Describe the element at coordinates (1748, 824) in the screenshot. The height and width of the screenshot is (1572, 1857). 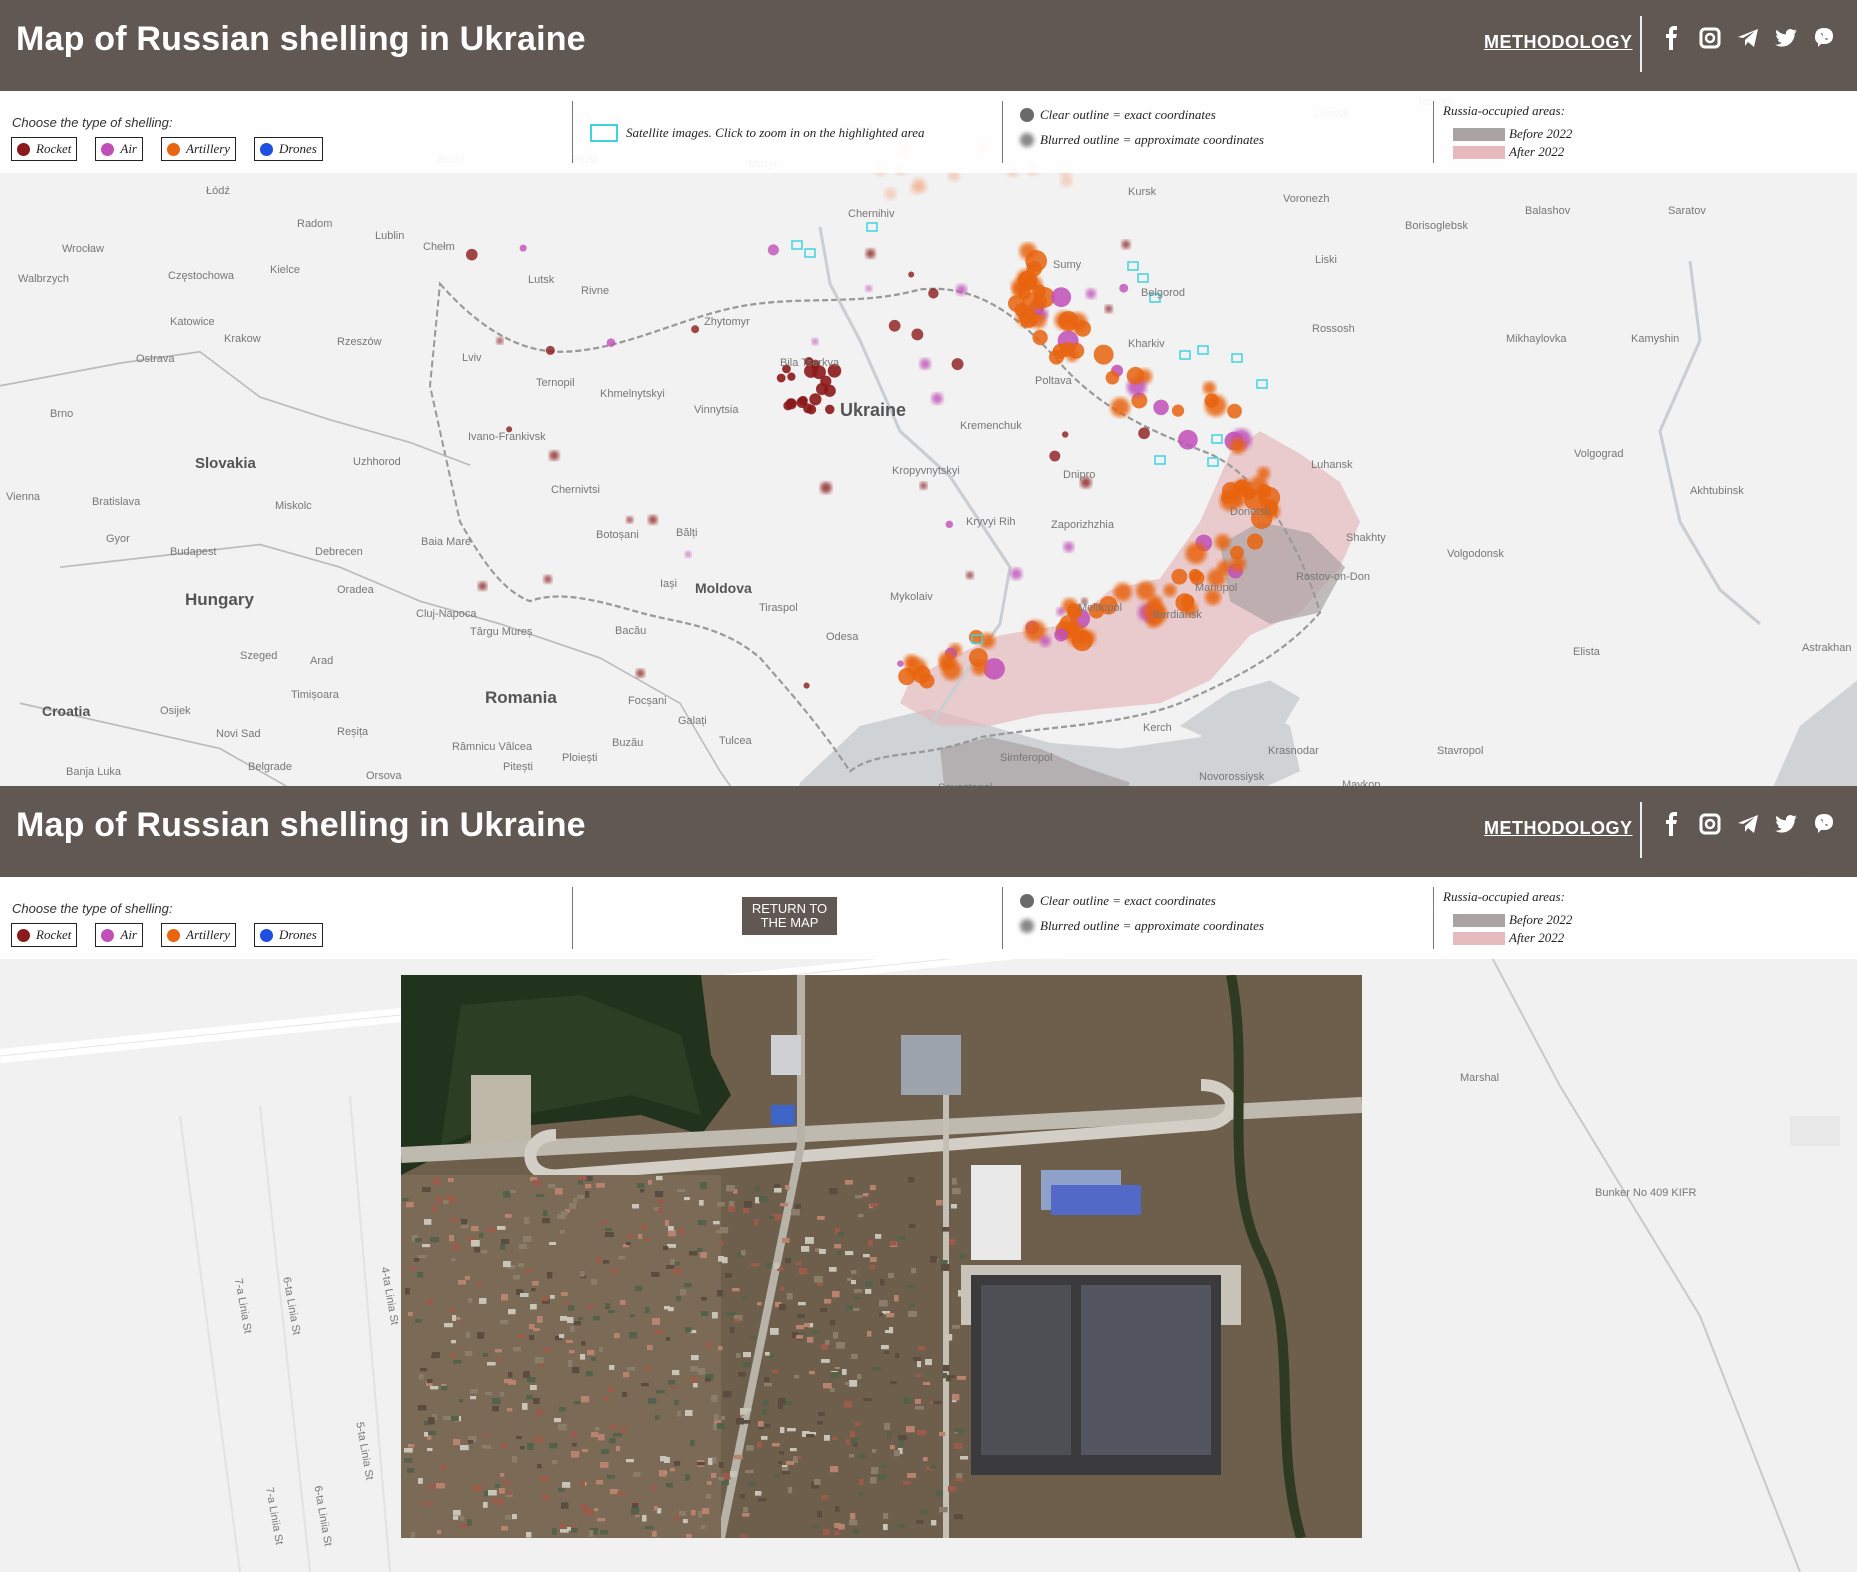
I see `telegram-icon` at that location.